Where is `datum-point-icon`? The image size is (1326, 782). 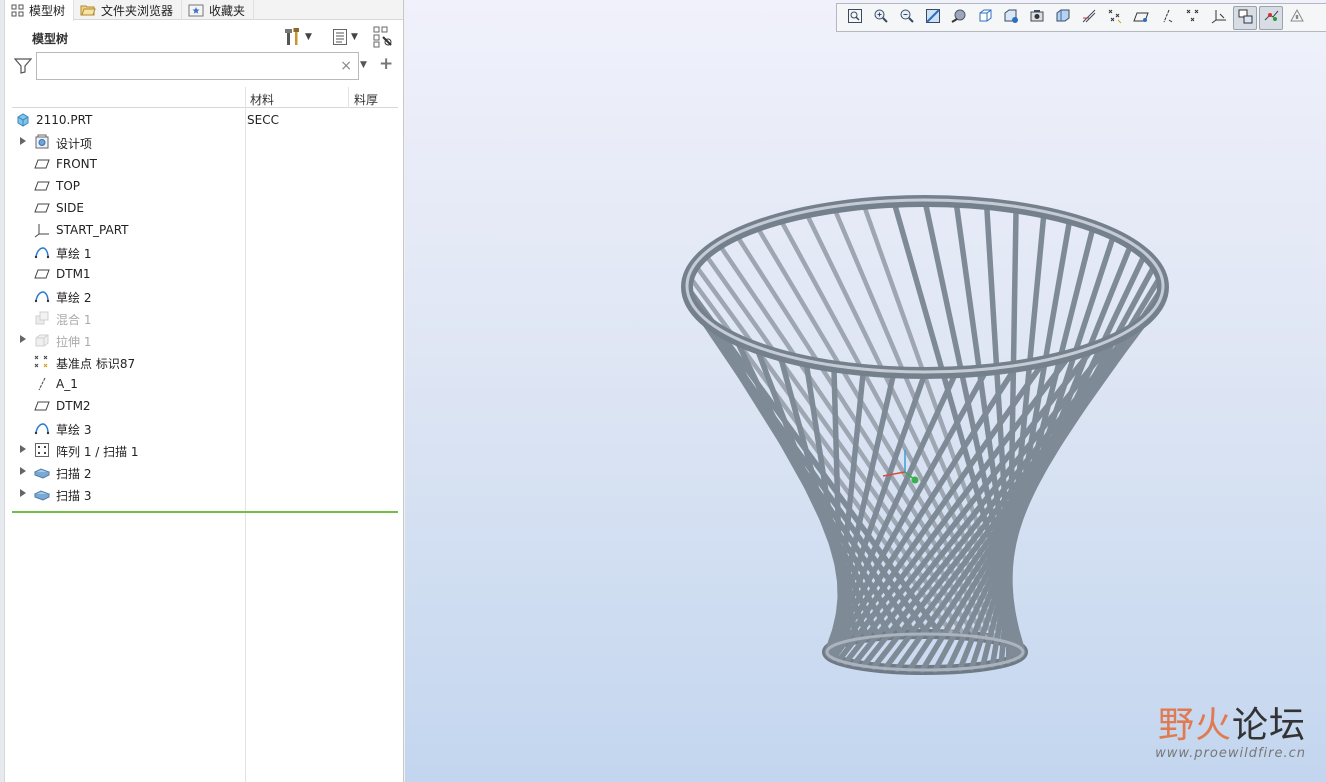 datum-point-icon is located at coordinates (42, 362).